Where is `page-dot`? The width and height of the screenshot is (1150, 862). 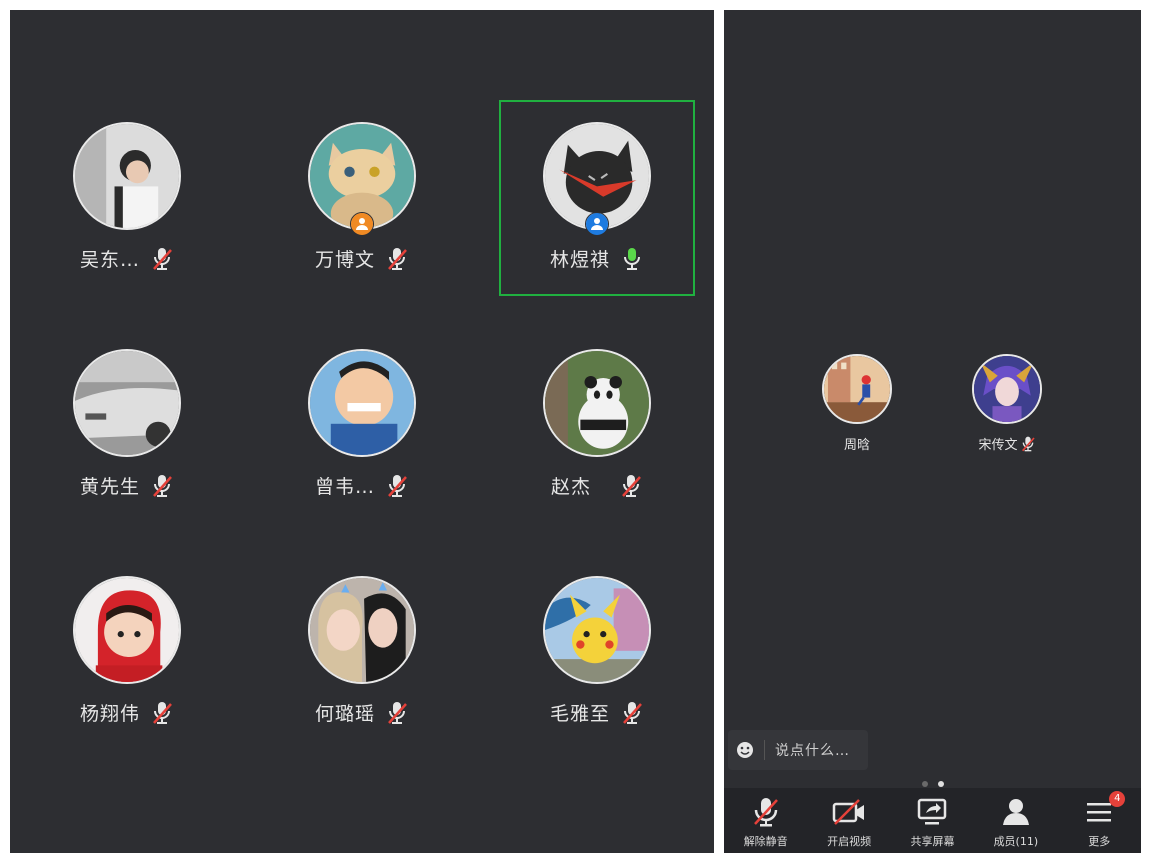
page-dot is located at coordinates (924, 784).